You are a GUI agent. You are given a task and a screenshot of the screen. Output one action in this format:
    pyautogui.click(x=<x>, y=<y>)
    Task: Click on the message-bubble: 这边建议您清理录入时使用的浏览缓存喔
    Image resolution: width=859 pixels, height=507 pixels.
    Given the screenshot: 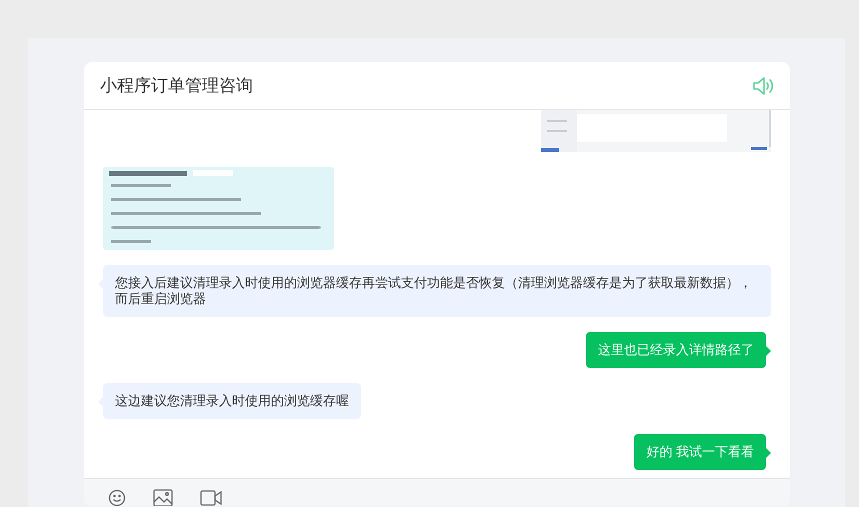 What is the action you would take?
    pyautogui.click(x=232, y=401)
    